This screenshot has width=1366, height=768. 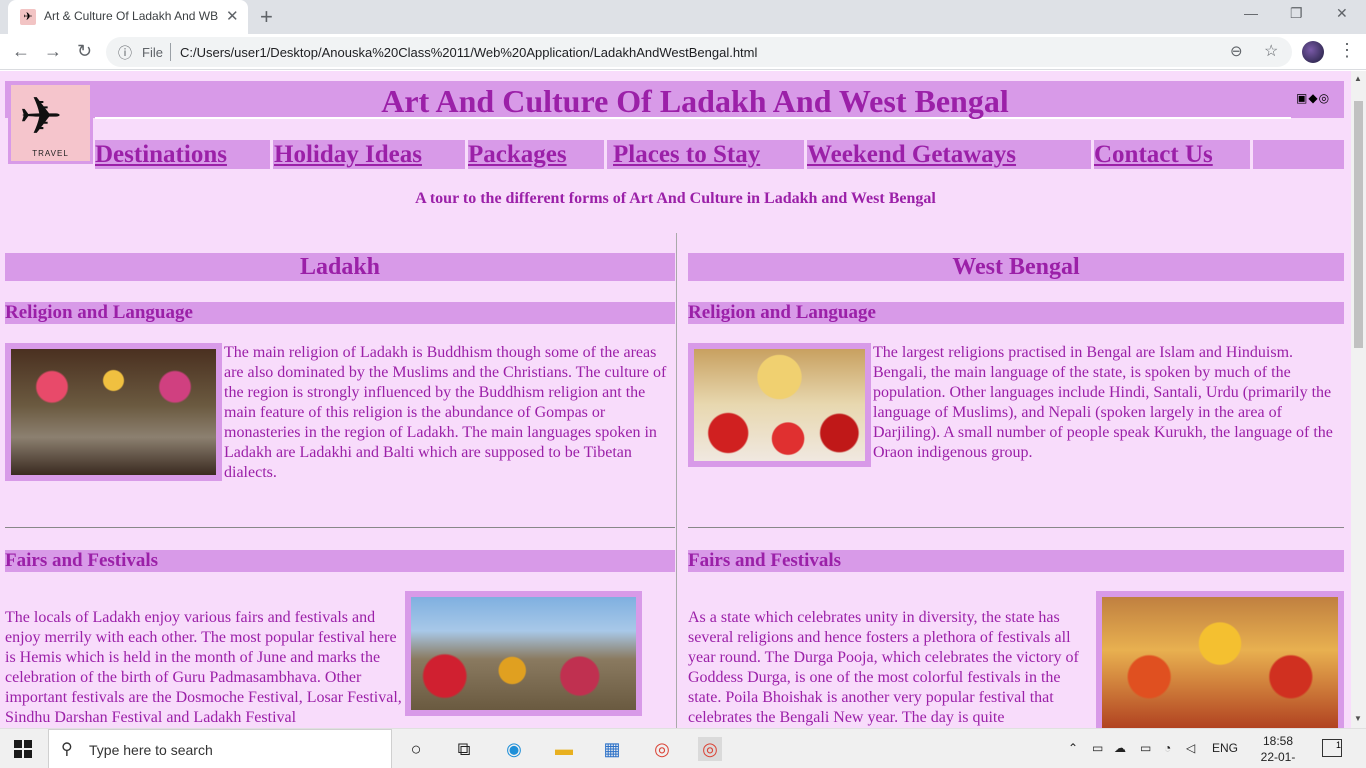 What do you see at coordinates (1332, 748) in the screenshot?
I see `notifications-icon: 1` at bounding box center [1332, 748].